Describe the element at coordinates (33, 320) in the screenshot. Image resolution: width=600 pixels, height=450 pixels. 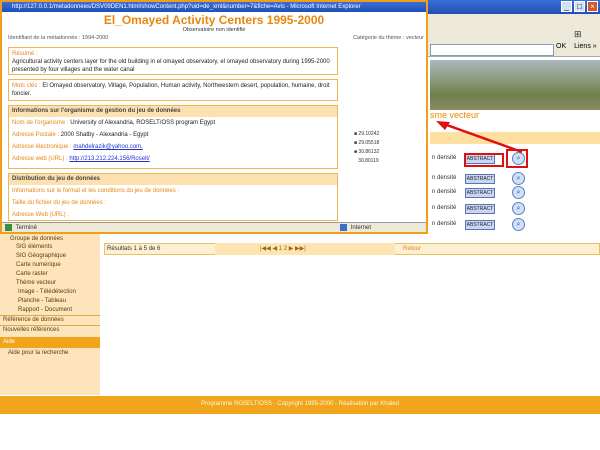
I see `sidebar-item: Référence de données` at that location.